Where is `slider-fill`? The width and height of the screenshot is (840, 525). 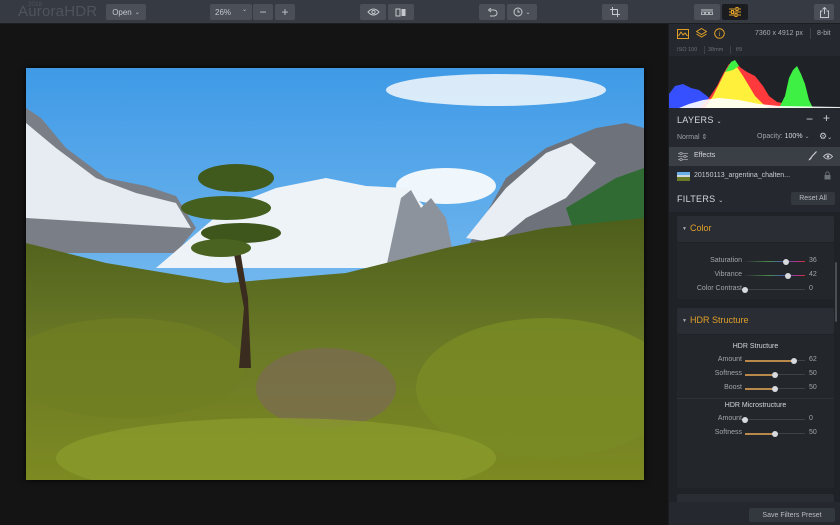
slider-fill is located at coordinates (760, 388).